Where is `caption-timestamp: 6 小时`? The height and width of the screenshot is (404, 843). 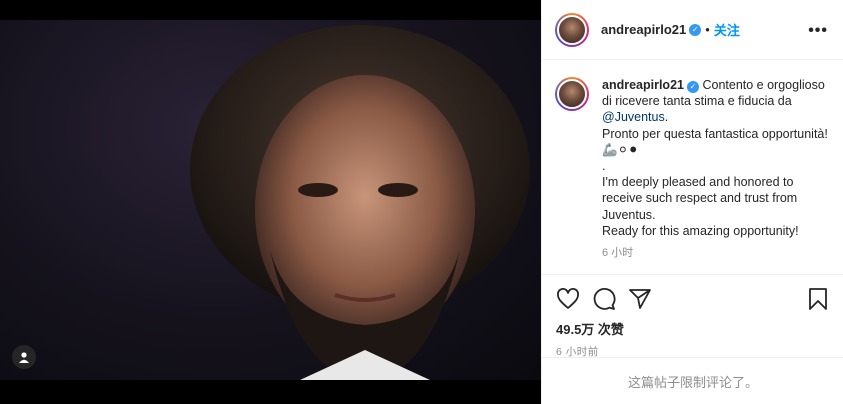
caption-timestamp: 6 小时 is located at coordinates (716, 253).